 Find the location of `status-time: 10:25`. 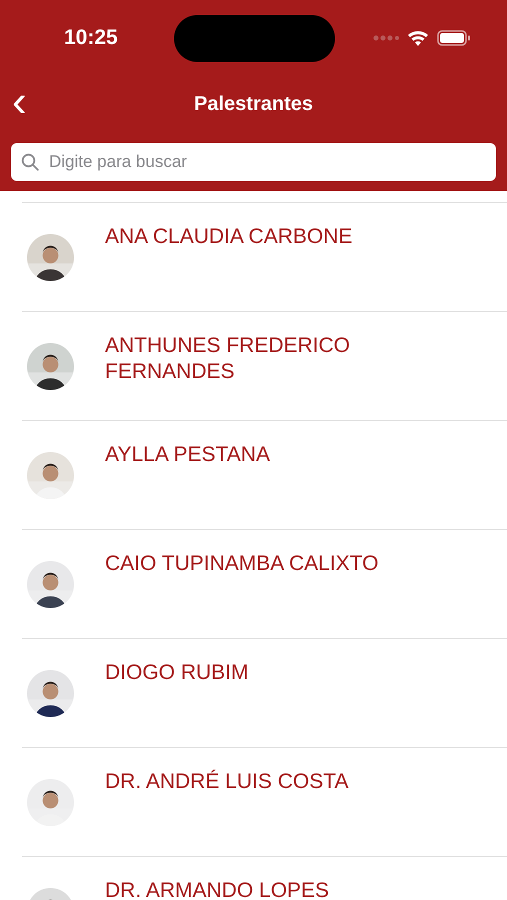

status-time: 10:25 is located at coordinates (91, 38).